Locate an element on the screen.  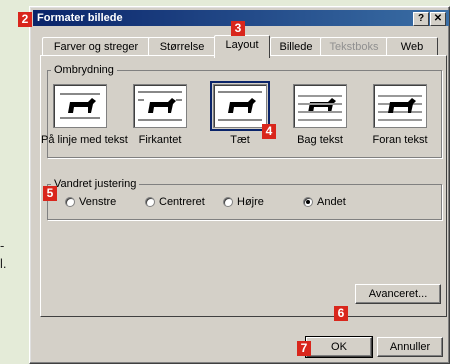
help-button: ? is located at coordinates (421, 19).